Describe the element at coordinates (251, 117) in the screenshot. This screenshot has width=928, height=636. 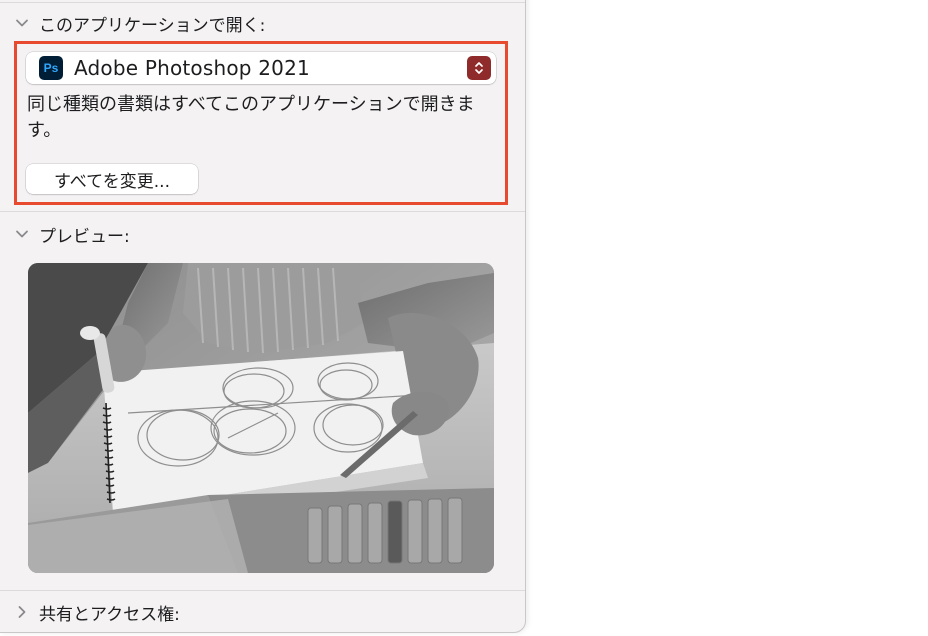
I see `open-with-description: 同じ種類の書類はすべてこのアプリケーションで開きます。` at that location.